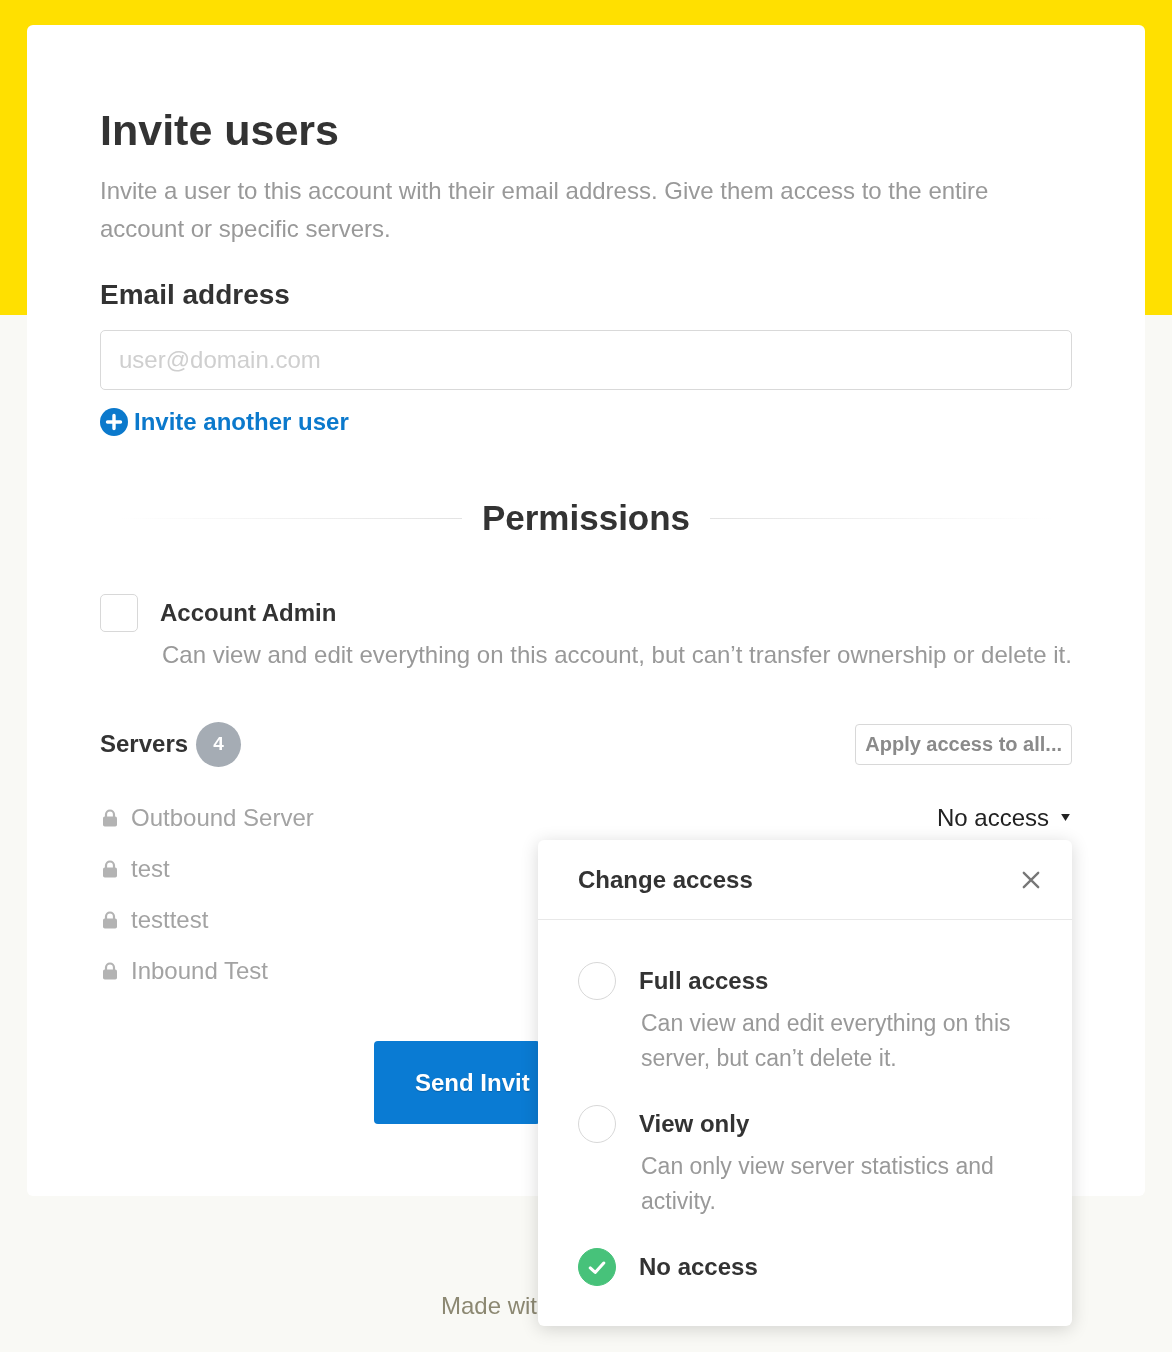  I want to click on footer-text: Made wit, so click(489, 1306).